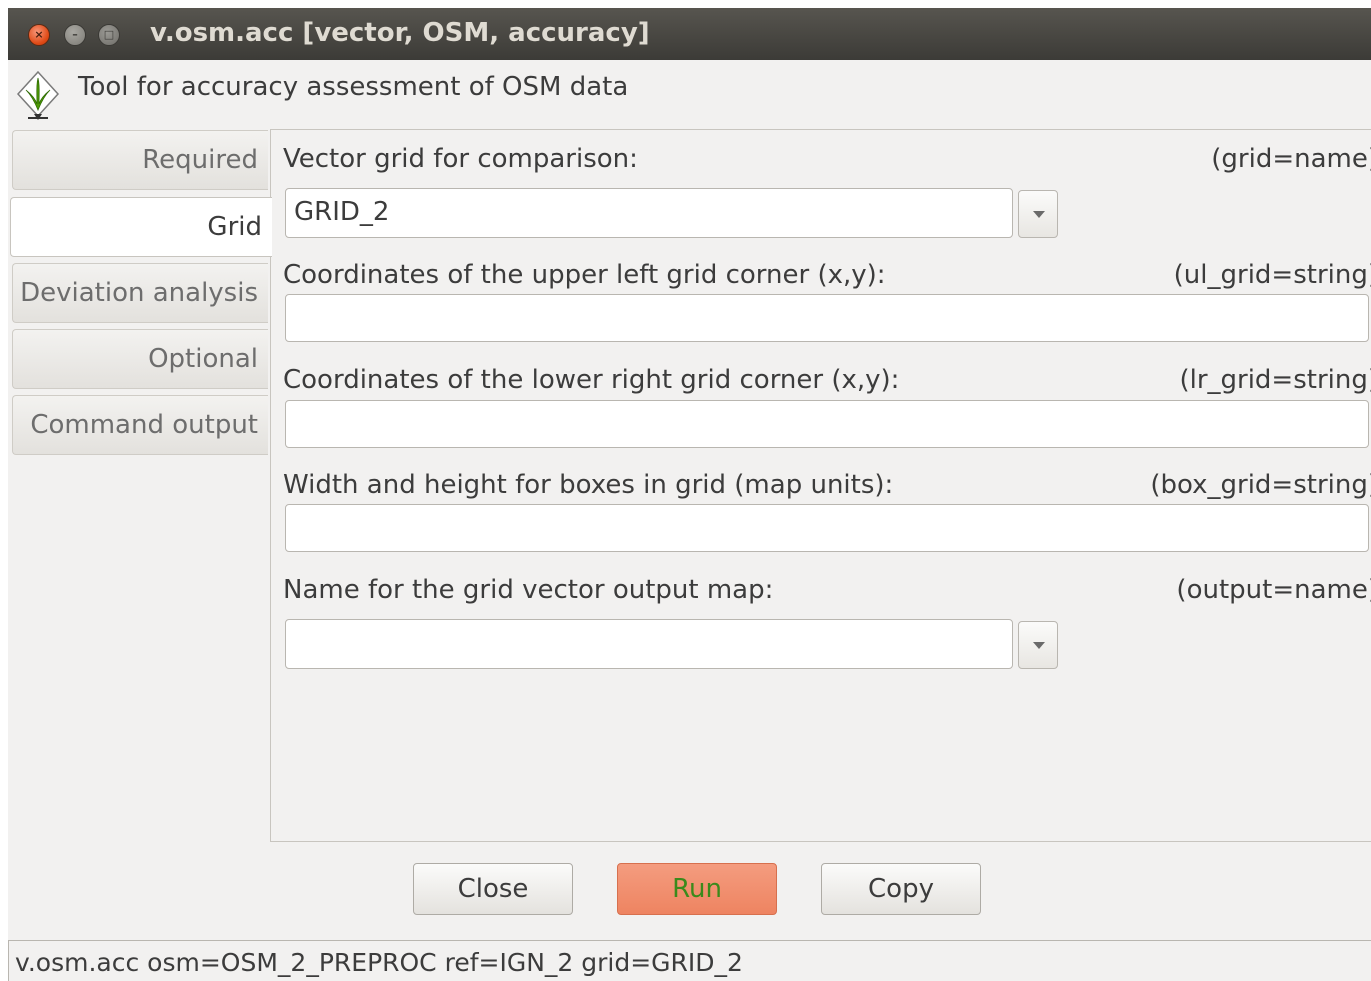 The image size is (1371, 981). Describe the element at coordinates (460, 159) in the screenshot. I see `grid-label: Vector grid for comparison:` at that location.